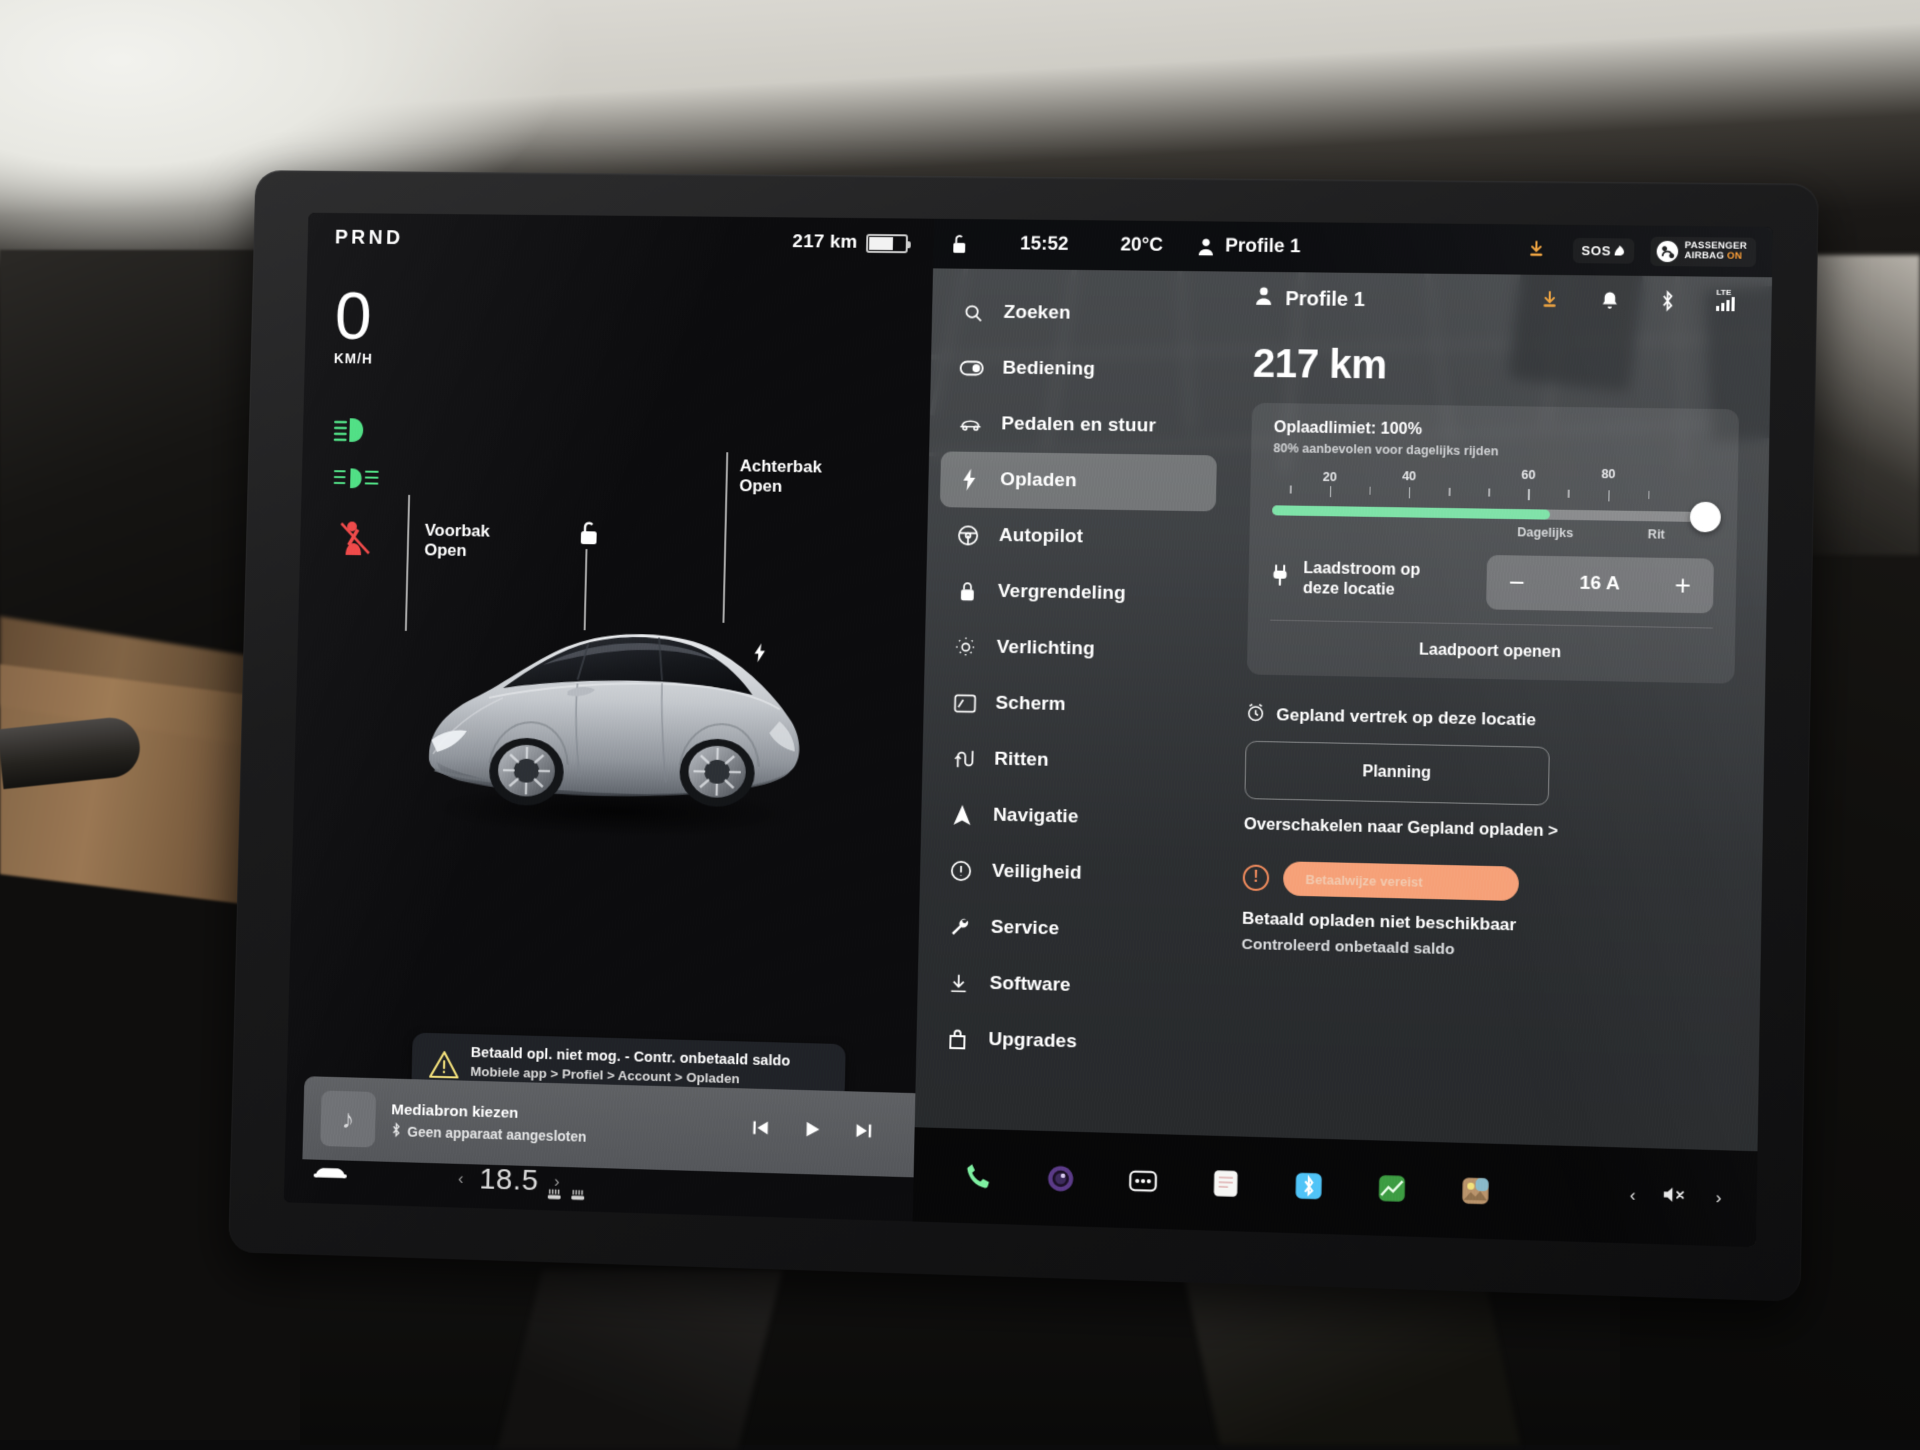 The height and width of the screenshot is (1450, 1920). What do you see at coordinates (1396, 773) in the screenshot?
I see `planning-button: Planning` at bounding box center [1396, 773].